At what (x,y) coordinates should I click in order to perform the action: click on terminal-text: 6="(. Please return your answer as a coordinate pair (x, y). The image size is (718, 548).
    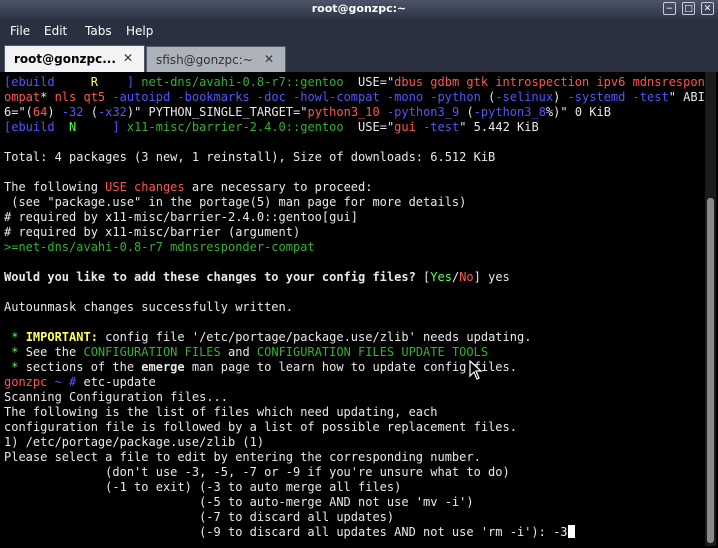
    Looking at the image, I should click on (18, 112).